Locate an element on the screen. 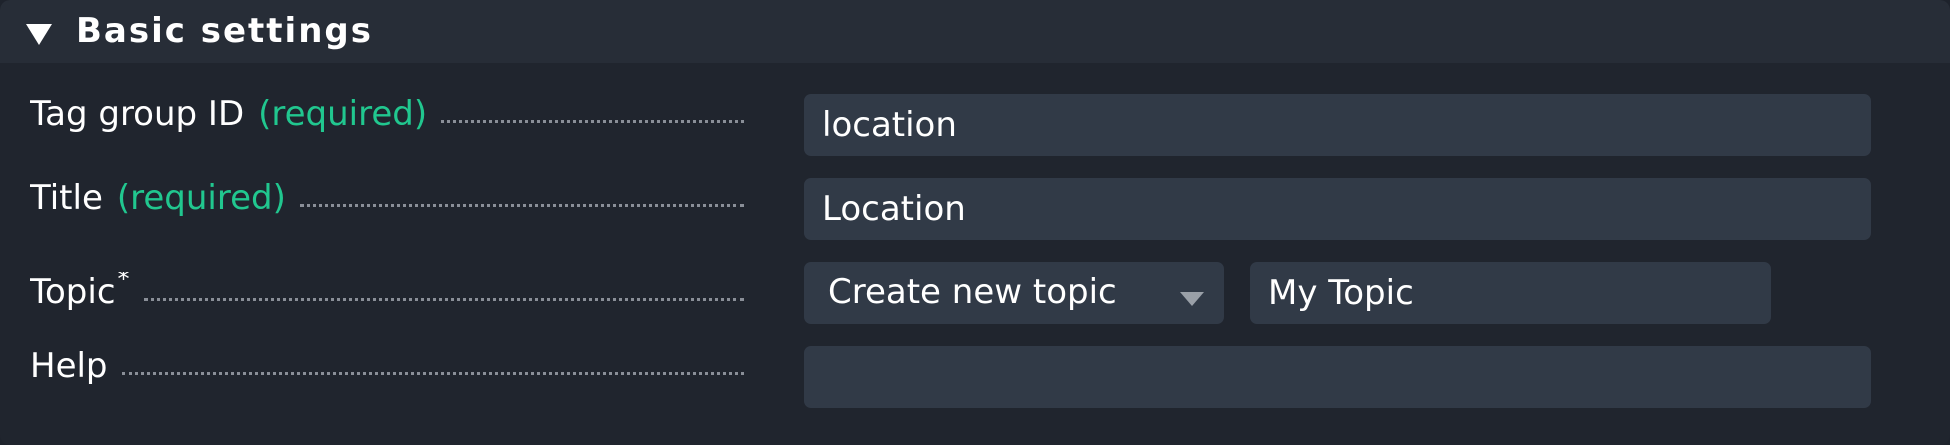 The width and height of the screenshot is (1950, 445). title-required: (required) is located at coordinates (201, 198).